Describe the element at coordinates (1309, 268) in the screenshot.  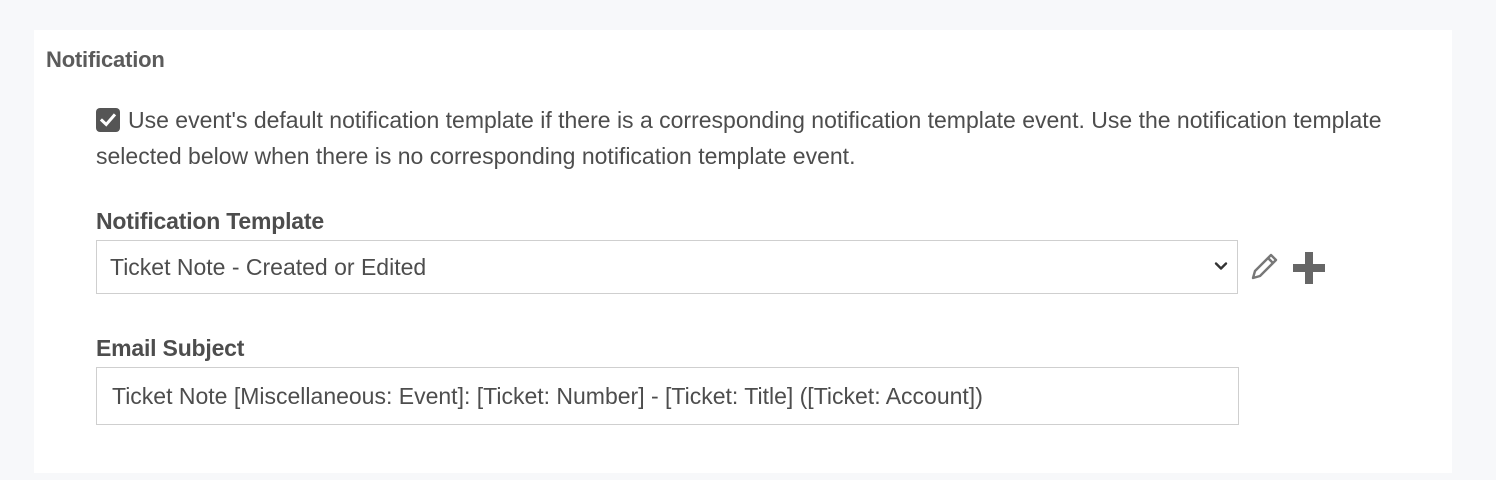
I see `plus-icon` at that location.